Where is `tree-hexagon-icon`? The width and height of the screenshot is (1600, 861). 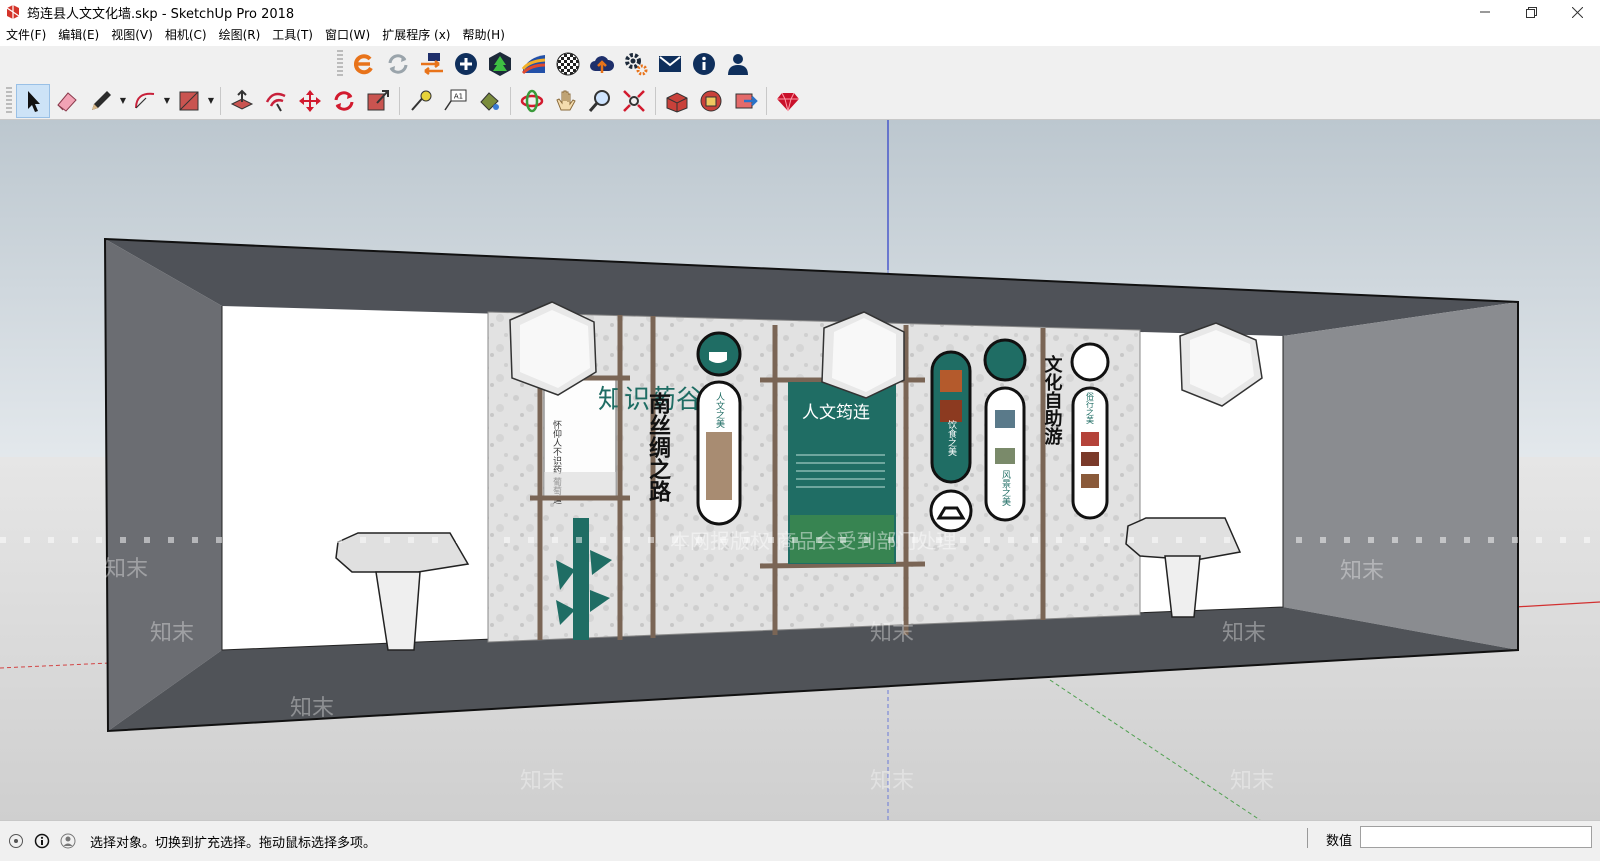 tree-hexagon-icon is located at coordinates (500, 64).